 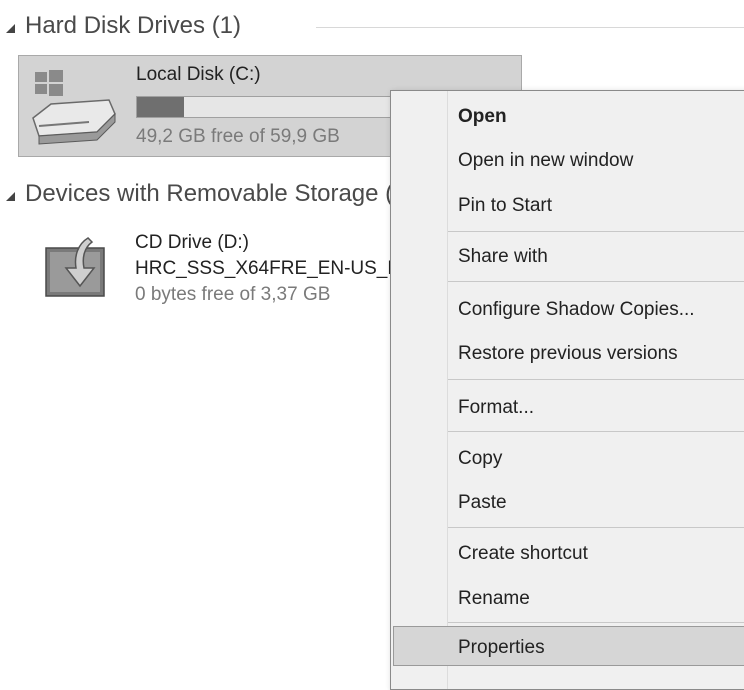 What do you see at coordinates (447, 390) in the screenshot?
I see `menu-icon-gutter` at bounding box center [447, 390].